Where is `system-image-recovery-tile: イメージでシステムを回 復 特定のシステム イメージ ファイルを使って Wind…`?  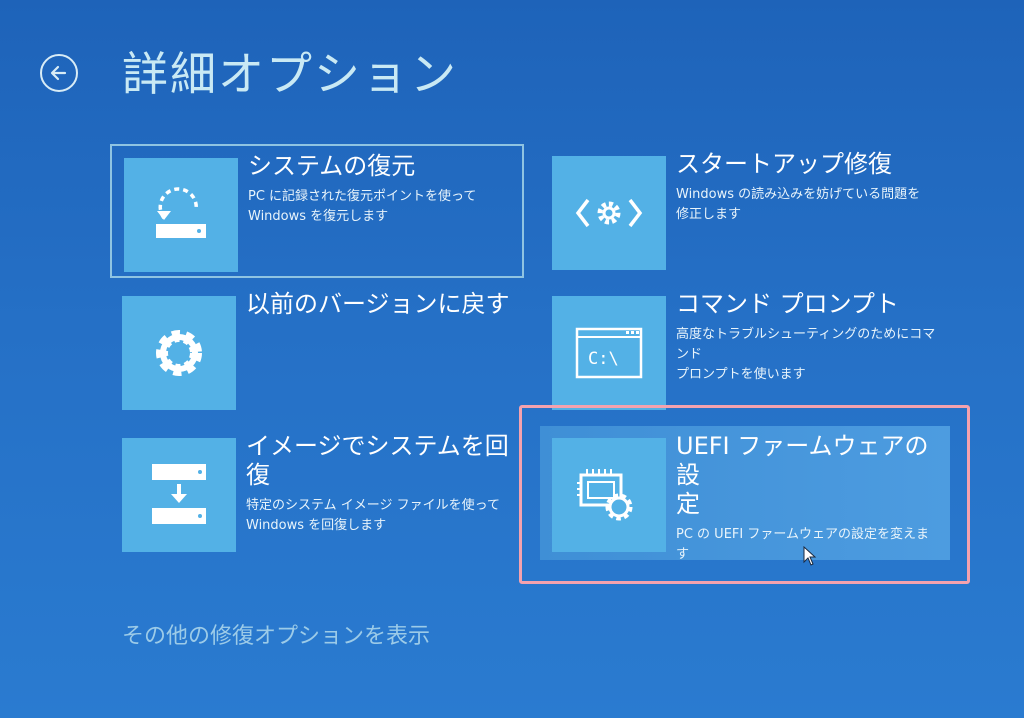 system-image-recovery-tile: イメージでシステムを回 復 特定のシステム イメージ ファイルを使って Wind… is located at coordinates (317, 493).